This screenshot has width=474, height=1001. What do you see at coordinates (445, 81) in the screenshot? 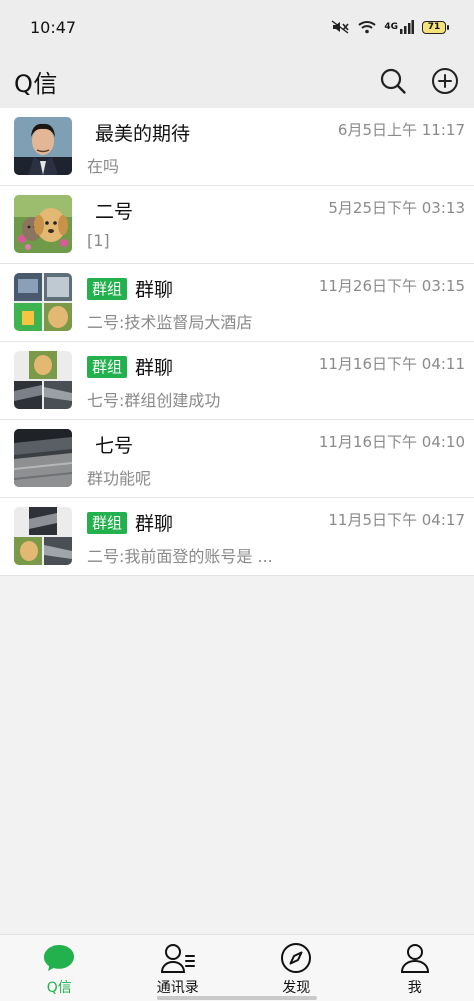
I see `add-icon` at bounding box center [445, 81].